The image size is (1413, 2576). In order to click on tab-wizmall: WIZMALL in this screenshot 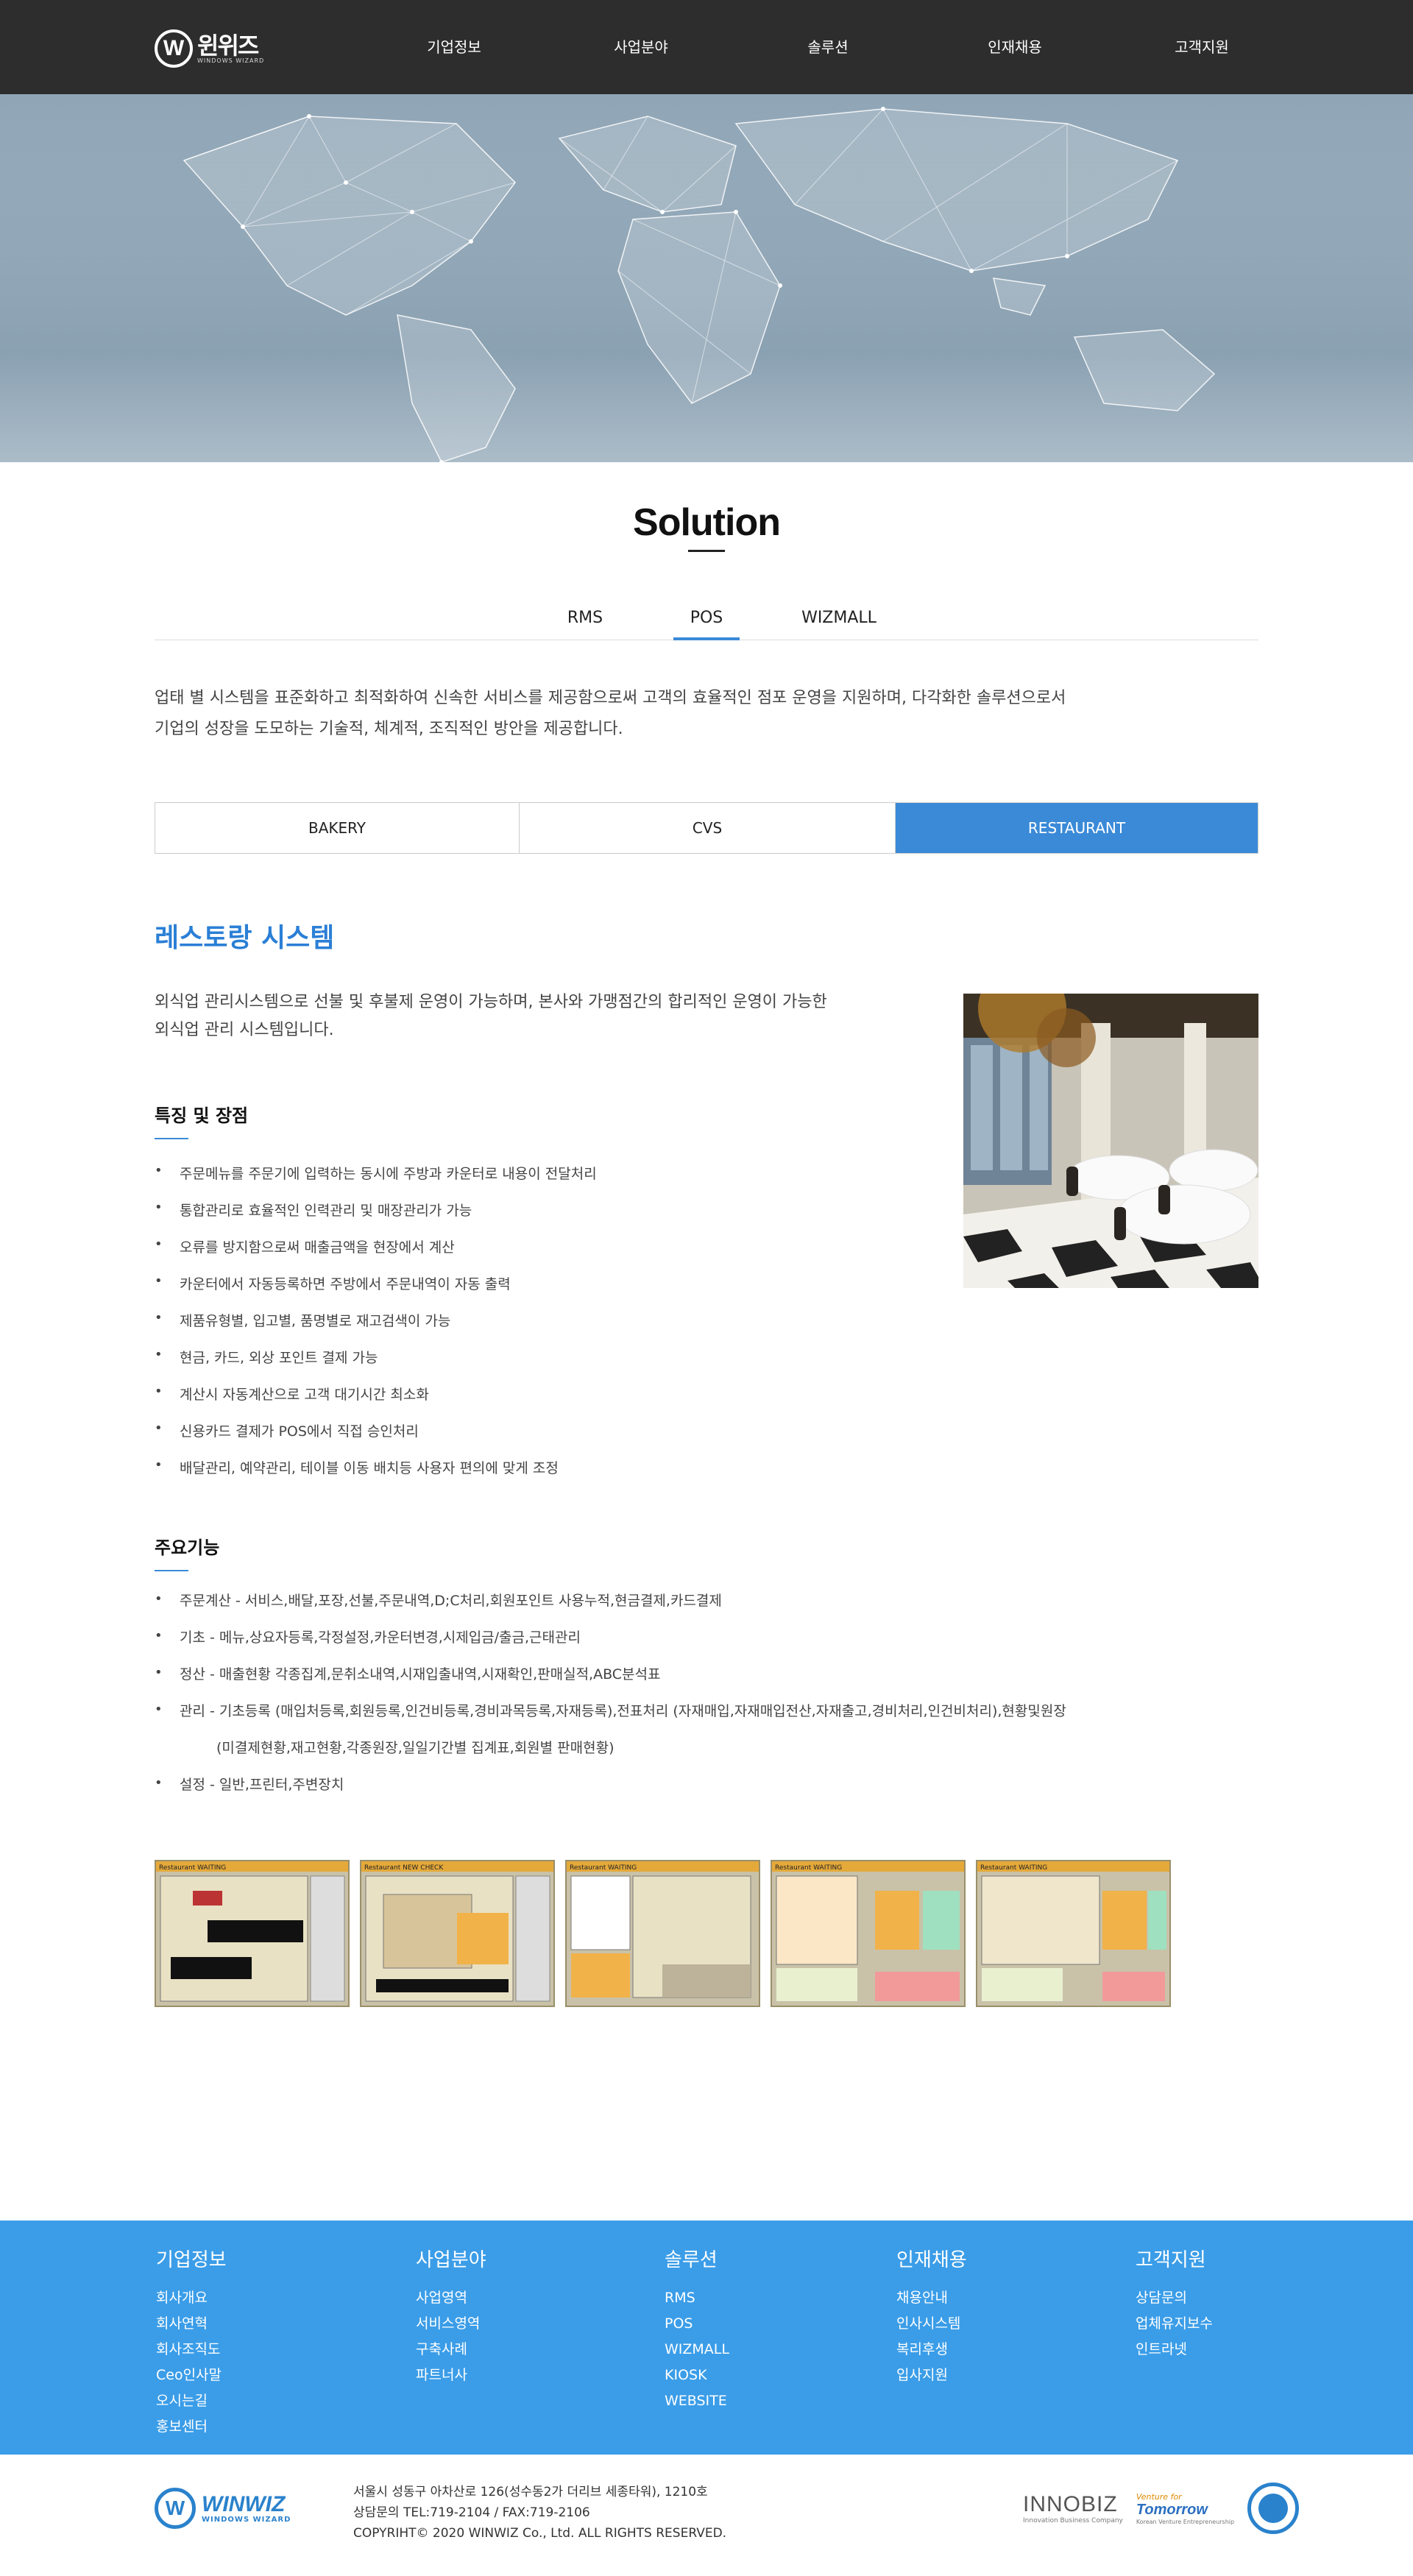, I will do `click(839, 618)`.